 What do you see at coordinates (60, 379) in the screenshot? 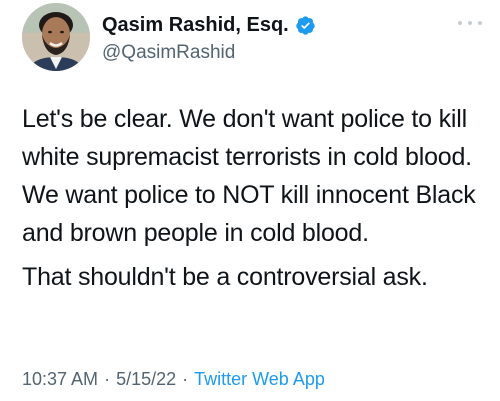
I see `tweet-time: 10:37 AM` at bounding box center [60, 379].